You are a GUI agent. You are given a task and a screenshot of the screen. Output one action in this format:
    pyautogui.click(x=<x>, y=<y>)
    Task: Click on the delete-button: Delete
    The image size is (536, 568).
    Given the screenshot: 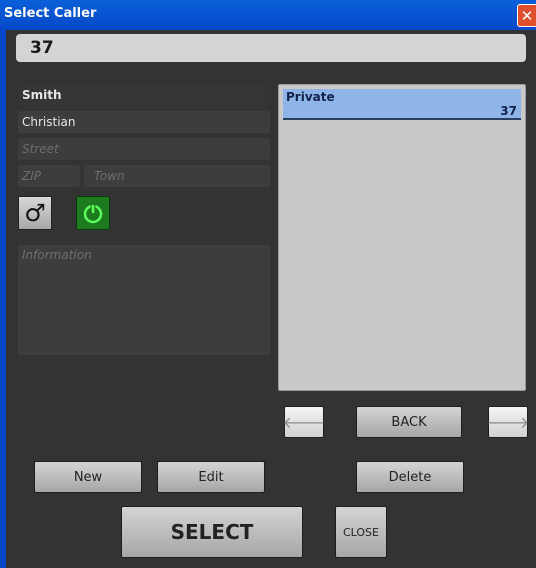 What is the action you would take?
    pyautogui.click(x=410, y=477)
    